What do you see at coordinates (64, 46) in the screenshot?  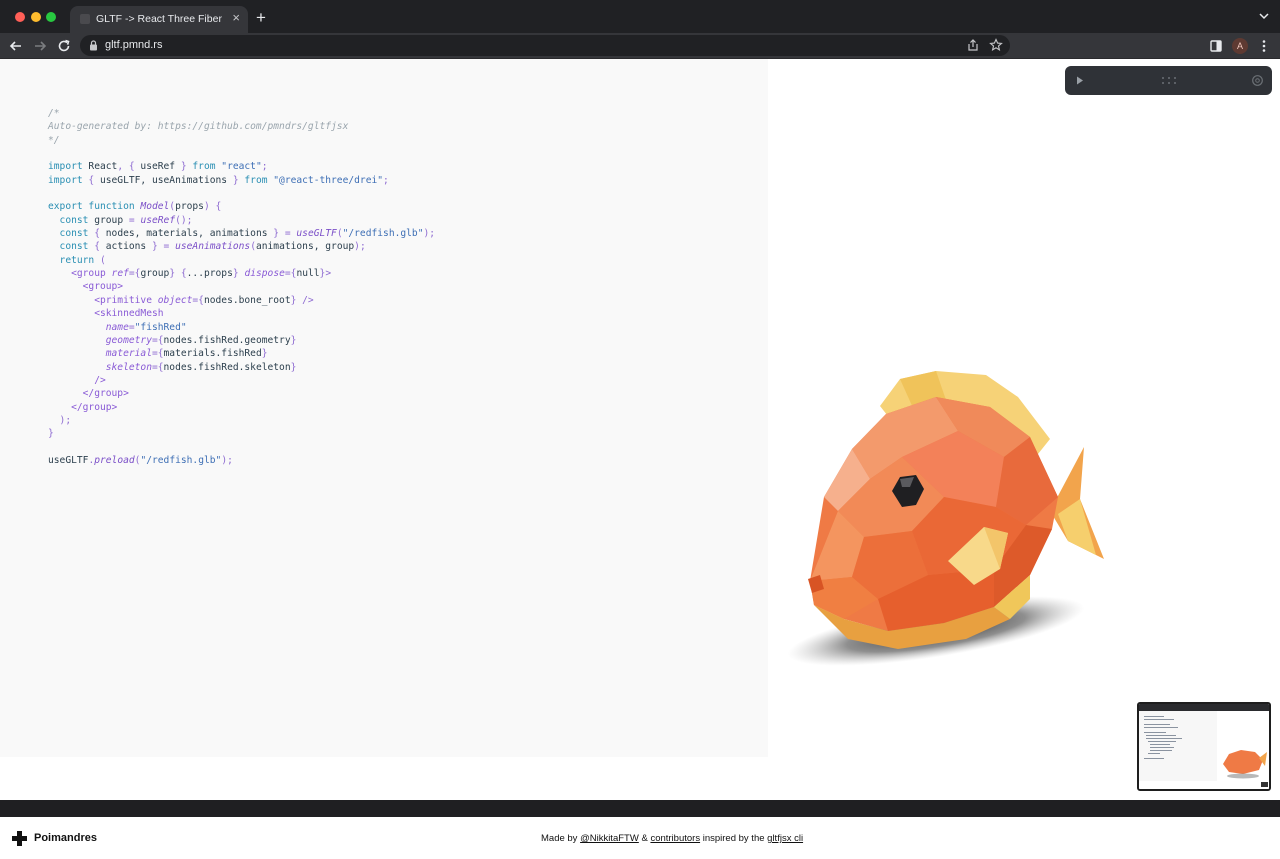 I see `reload-icon` at bounding box center [64, 46].